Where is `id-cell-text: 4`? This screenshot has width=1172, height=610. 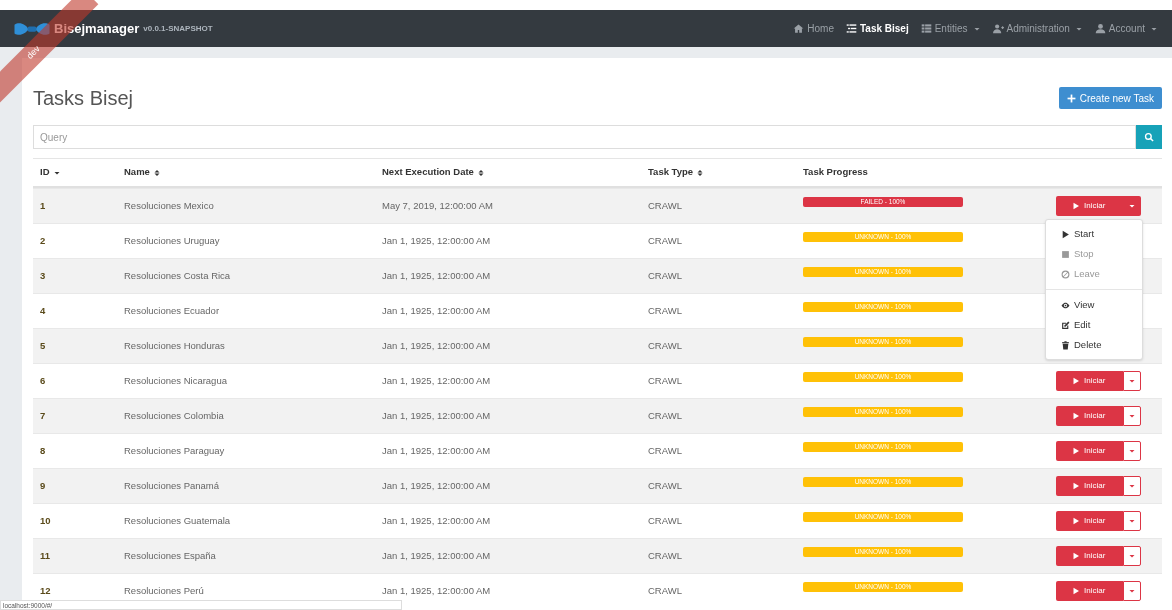 id-cell-text: 4 is located at coordinates (43, 310).